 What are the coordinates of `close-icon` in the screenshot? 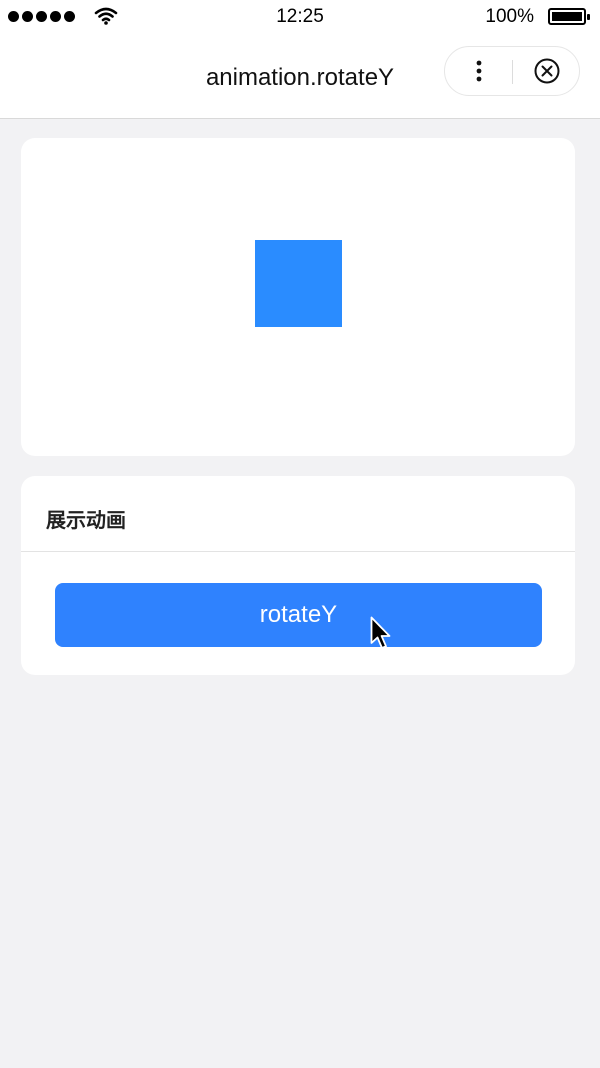 It's located at (546, 71).